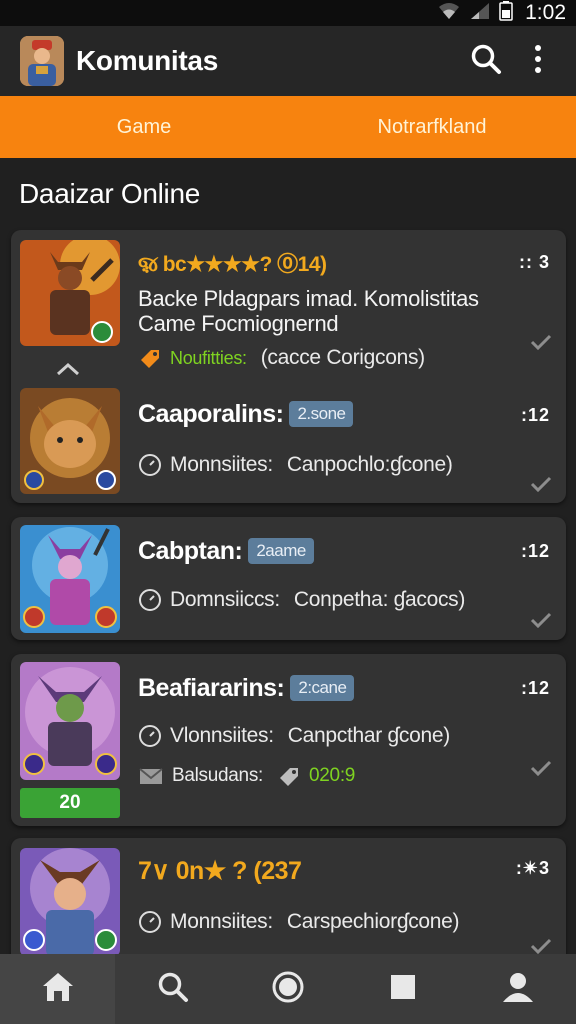 This screenshot has width=576, height=1024. What do you see at coordinates (225, 599) in the screenshot?
I see `meta-label: Domnsiiccs:` at bounding box center [225, 599].